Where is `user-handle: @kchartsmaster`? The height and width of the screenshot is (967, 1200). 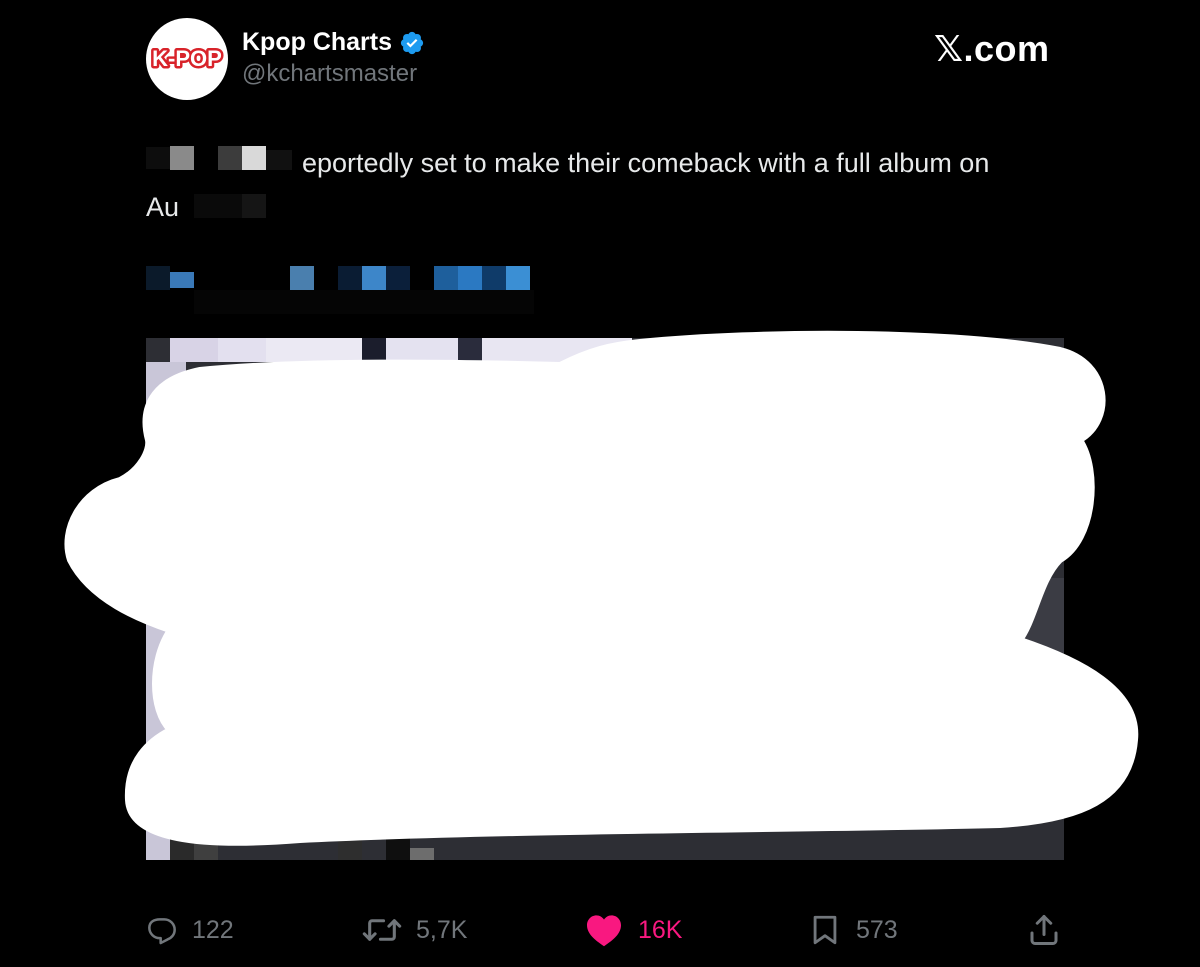
user-handle: @kchartsmaster is located at coordinates (329, 74).